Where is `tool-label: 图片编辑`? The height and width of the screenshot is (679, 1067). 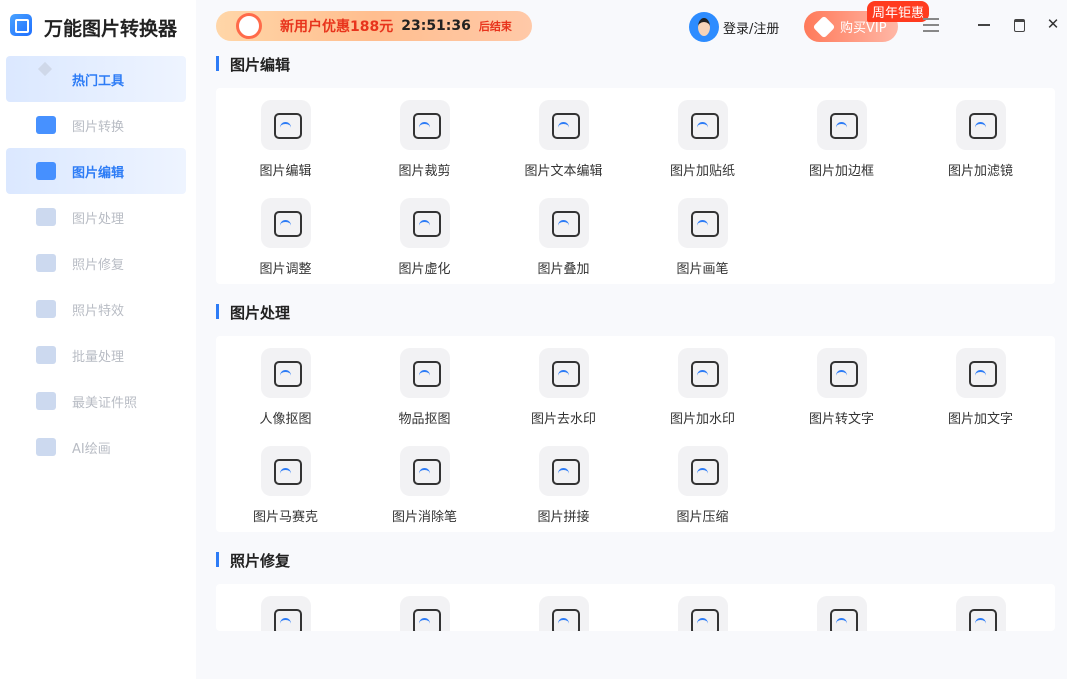
tool-label: 图片编辑 is located at coordinates (285, 171).